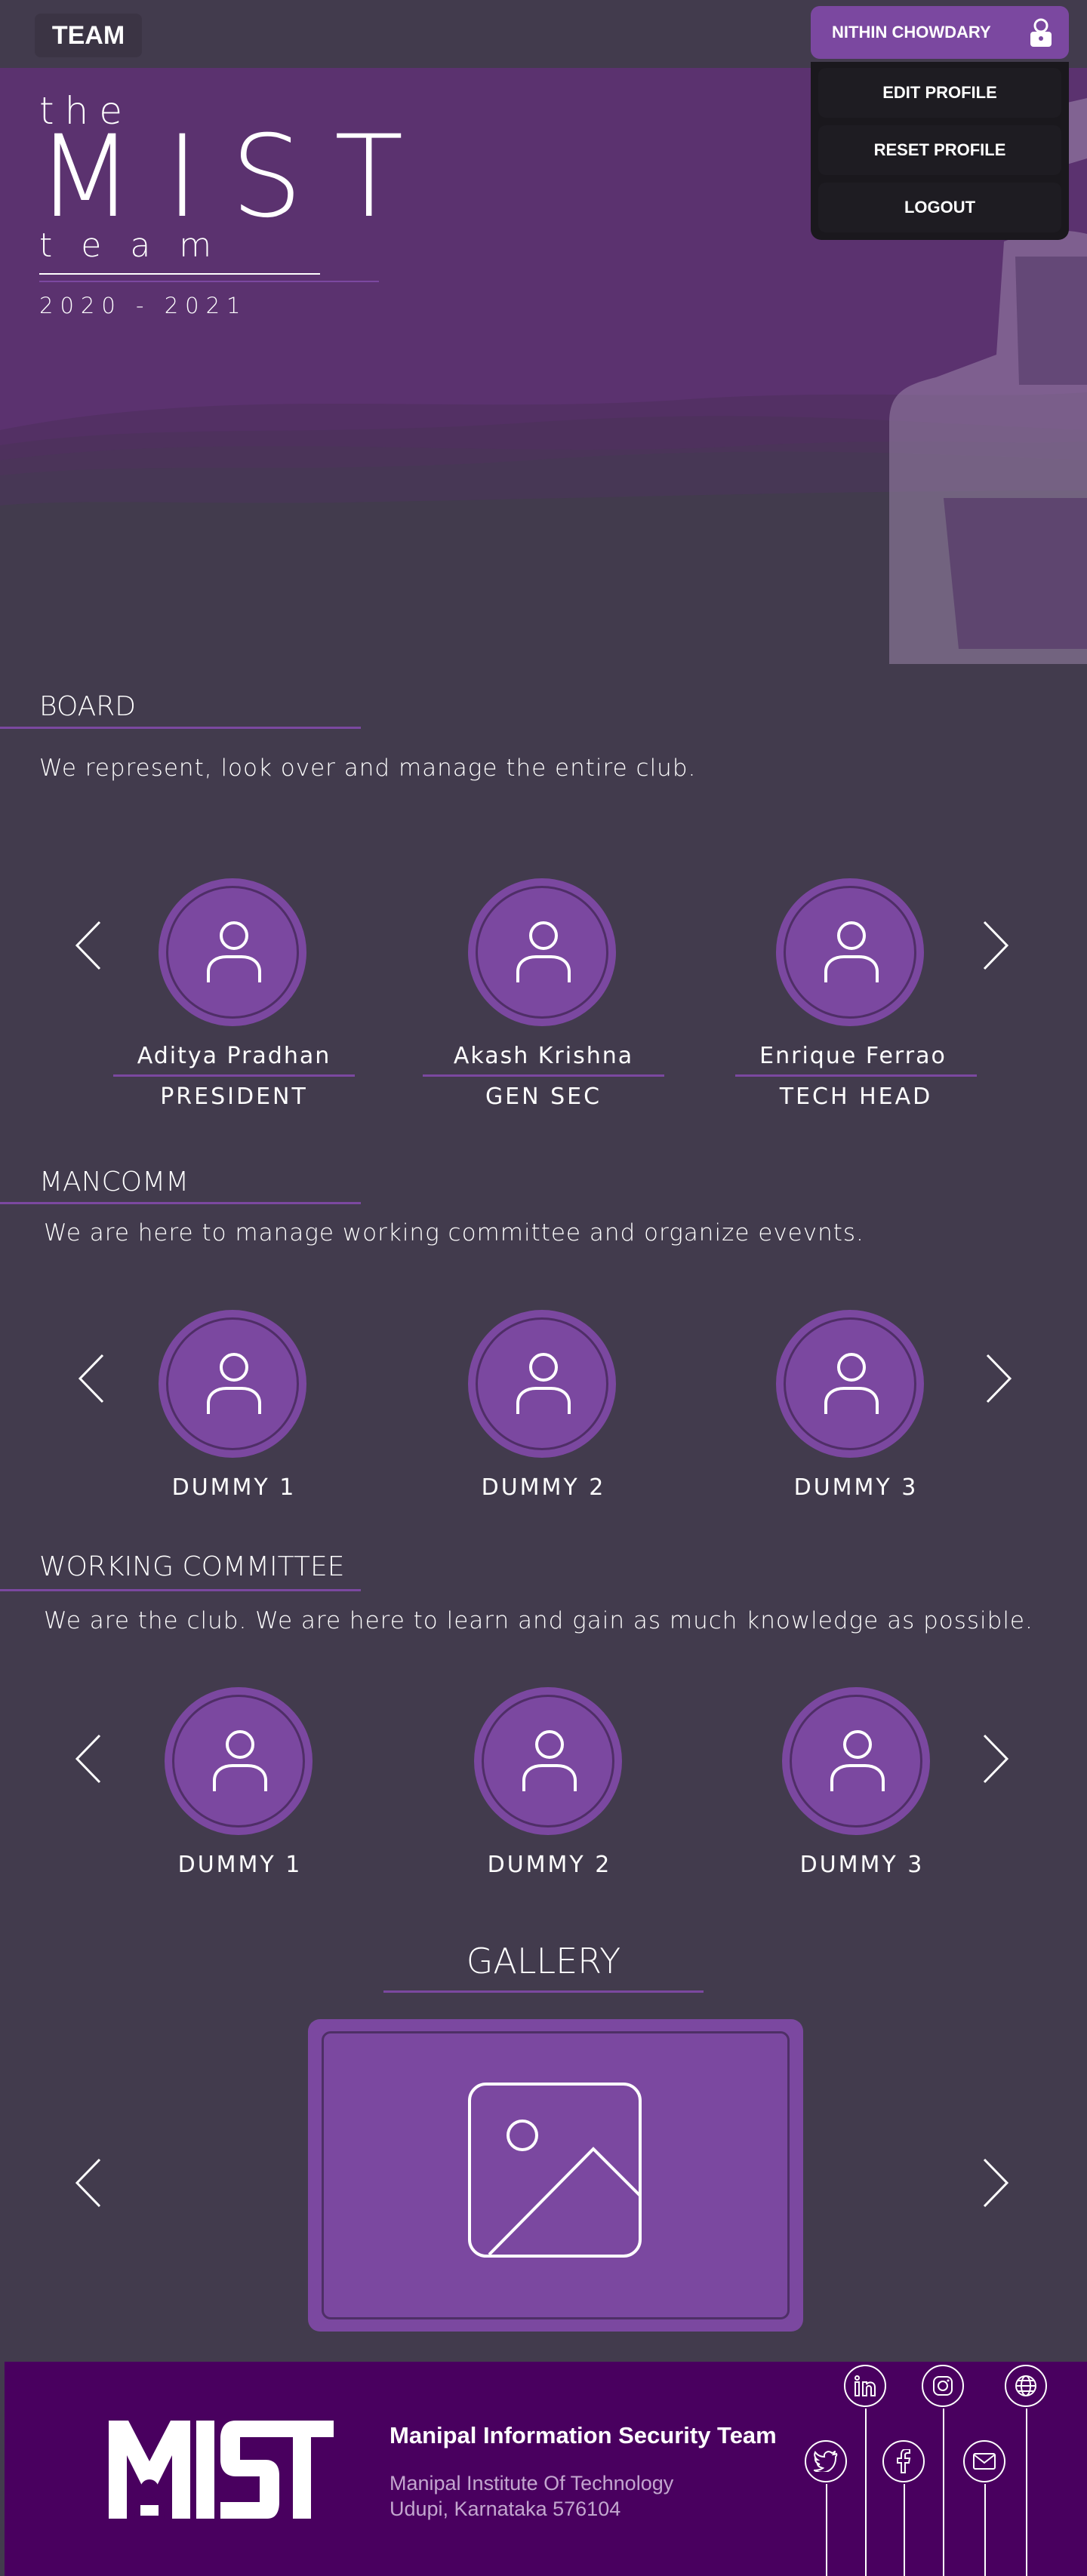 The image size is (1087, 2576). Describe the element at coordinates (1041, 35) in the screenshot. I see `user-lock-icon` at that location.